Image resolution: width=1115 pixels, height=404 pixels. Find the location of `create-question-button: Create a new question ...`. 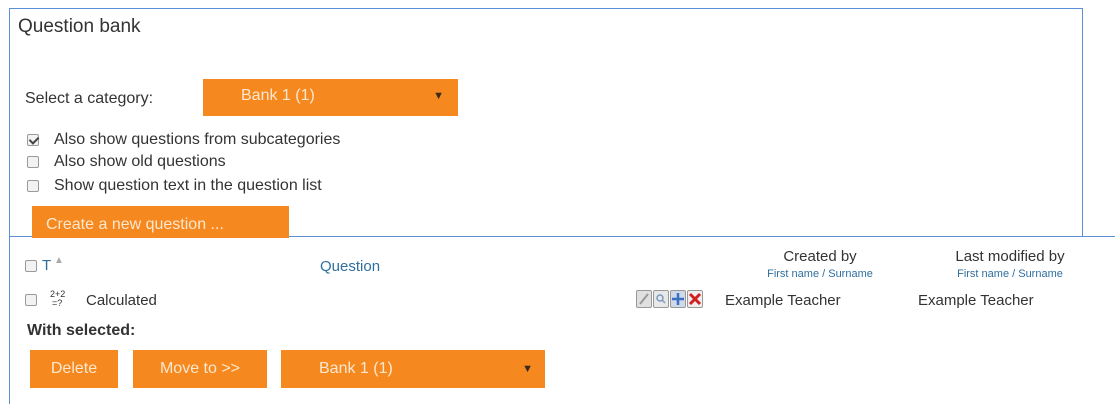

create-question-button: Create a new question ... is located at coordinates (160, 222).